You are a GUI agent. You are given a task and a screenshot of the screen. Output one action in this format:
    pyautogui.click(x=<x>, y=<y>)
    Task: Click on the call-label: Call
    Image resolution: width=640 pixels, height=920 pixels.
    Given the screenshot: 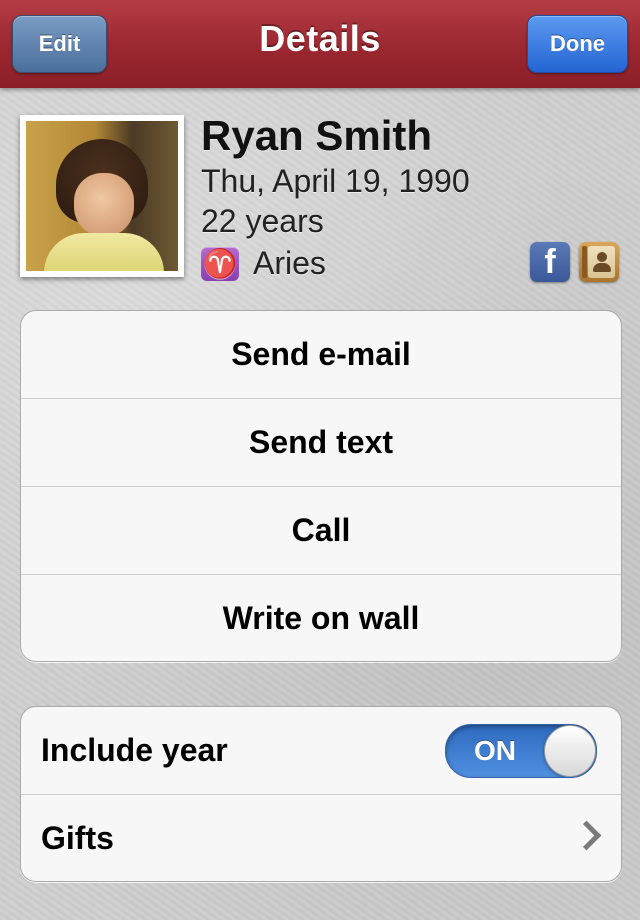 What is the action you would take?
    pyautogui.click(x=321, y=530)
    